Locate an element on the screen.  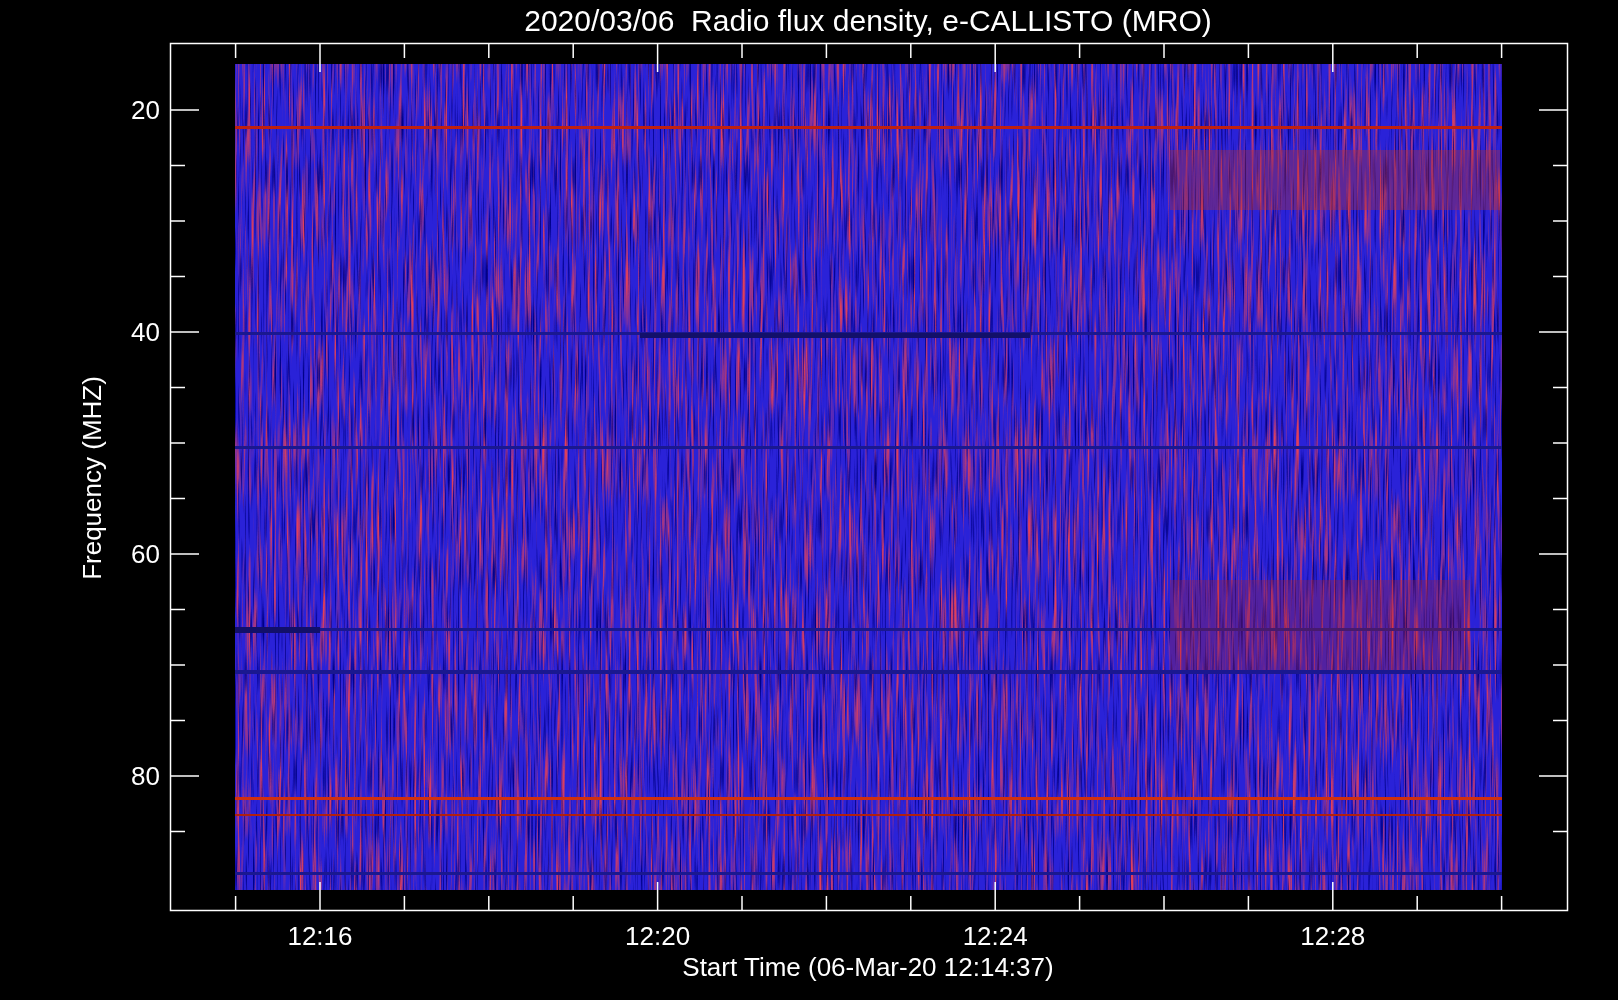
axis-label: Start Time (06-Mar-20 12:14:37) is located at coordinates (868, 967).